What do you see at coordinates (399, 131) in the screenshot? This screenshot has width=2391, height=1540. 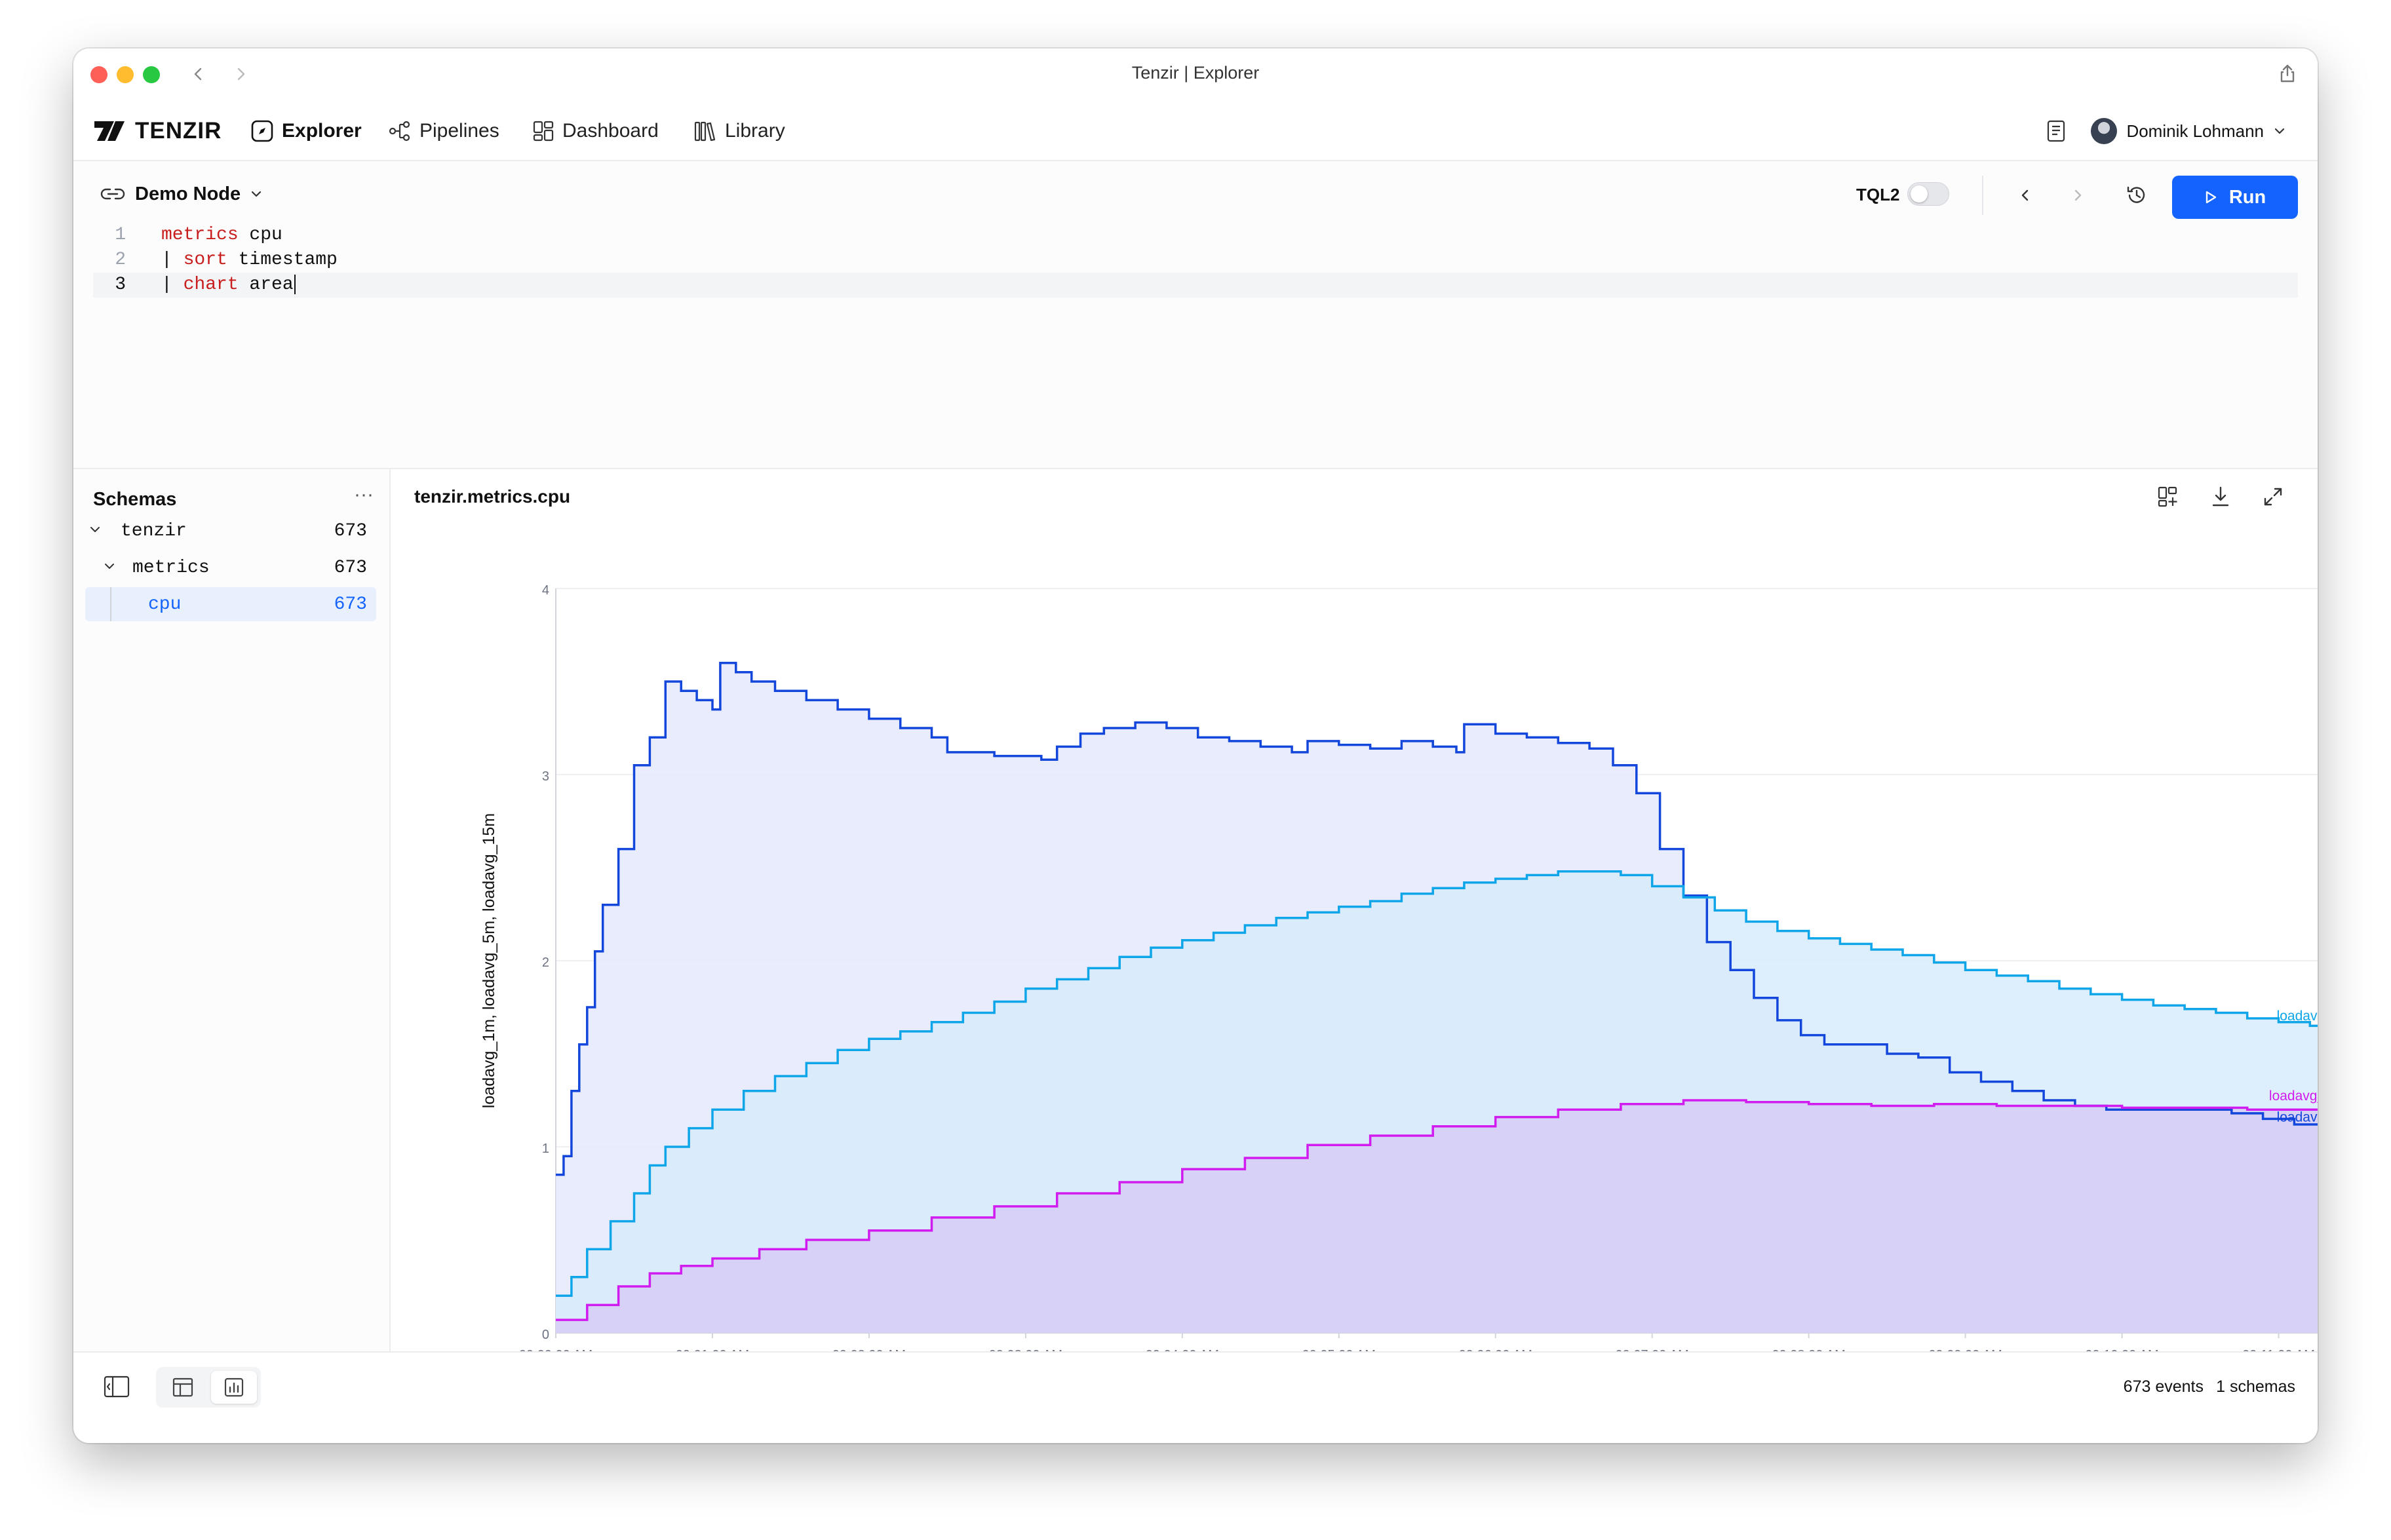 I see `pipeline-icon` at bounding box center [399, 131].